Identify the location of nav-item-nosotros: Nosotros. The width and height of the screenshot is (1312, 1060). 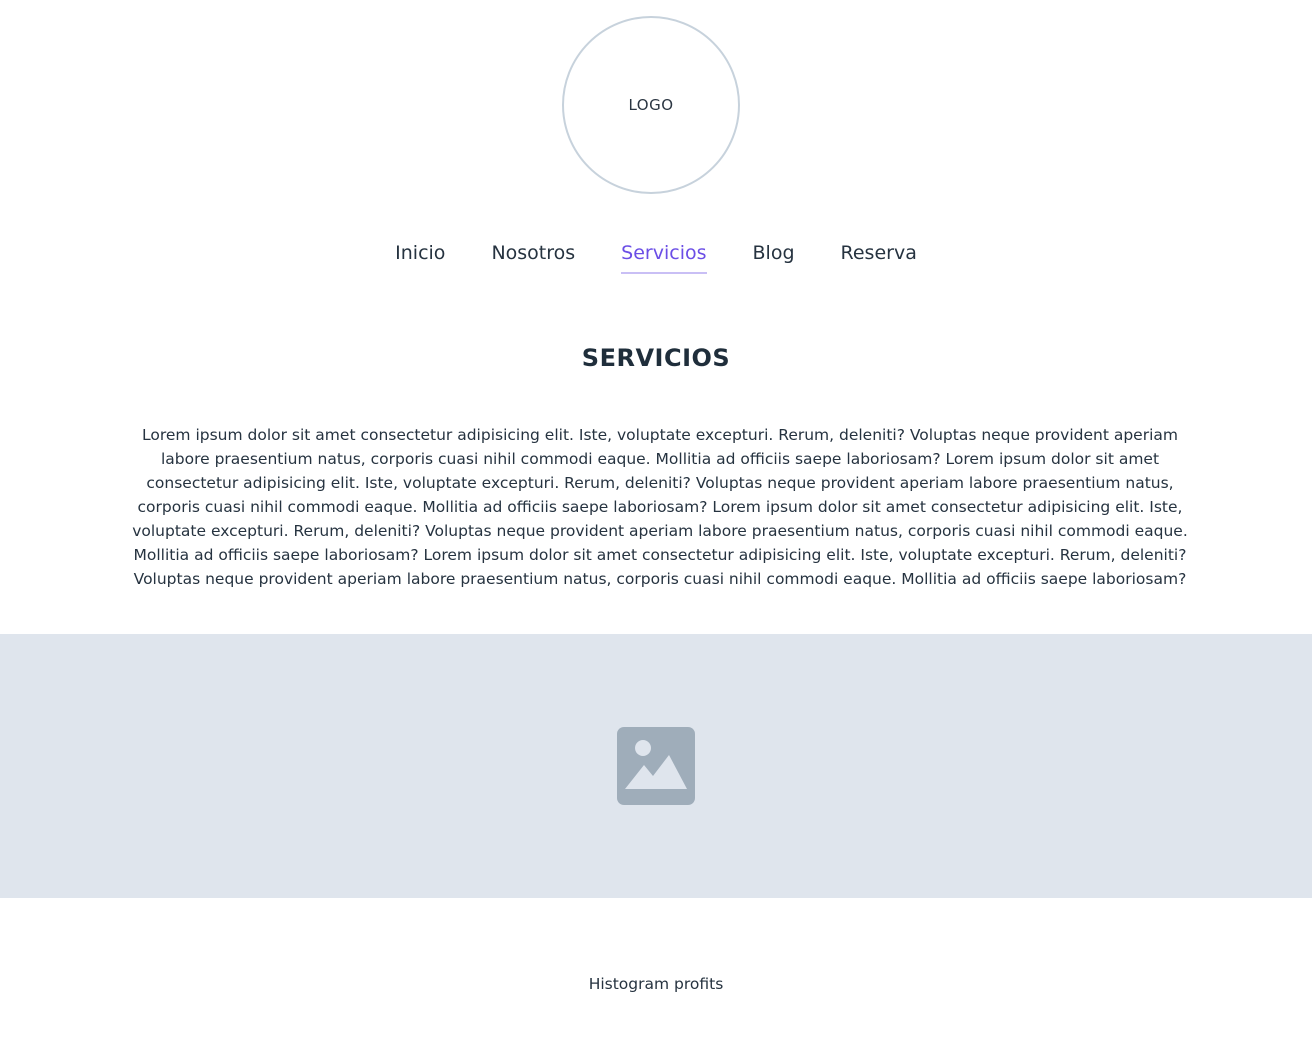
(533, 256).